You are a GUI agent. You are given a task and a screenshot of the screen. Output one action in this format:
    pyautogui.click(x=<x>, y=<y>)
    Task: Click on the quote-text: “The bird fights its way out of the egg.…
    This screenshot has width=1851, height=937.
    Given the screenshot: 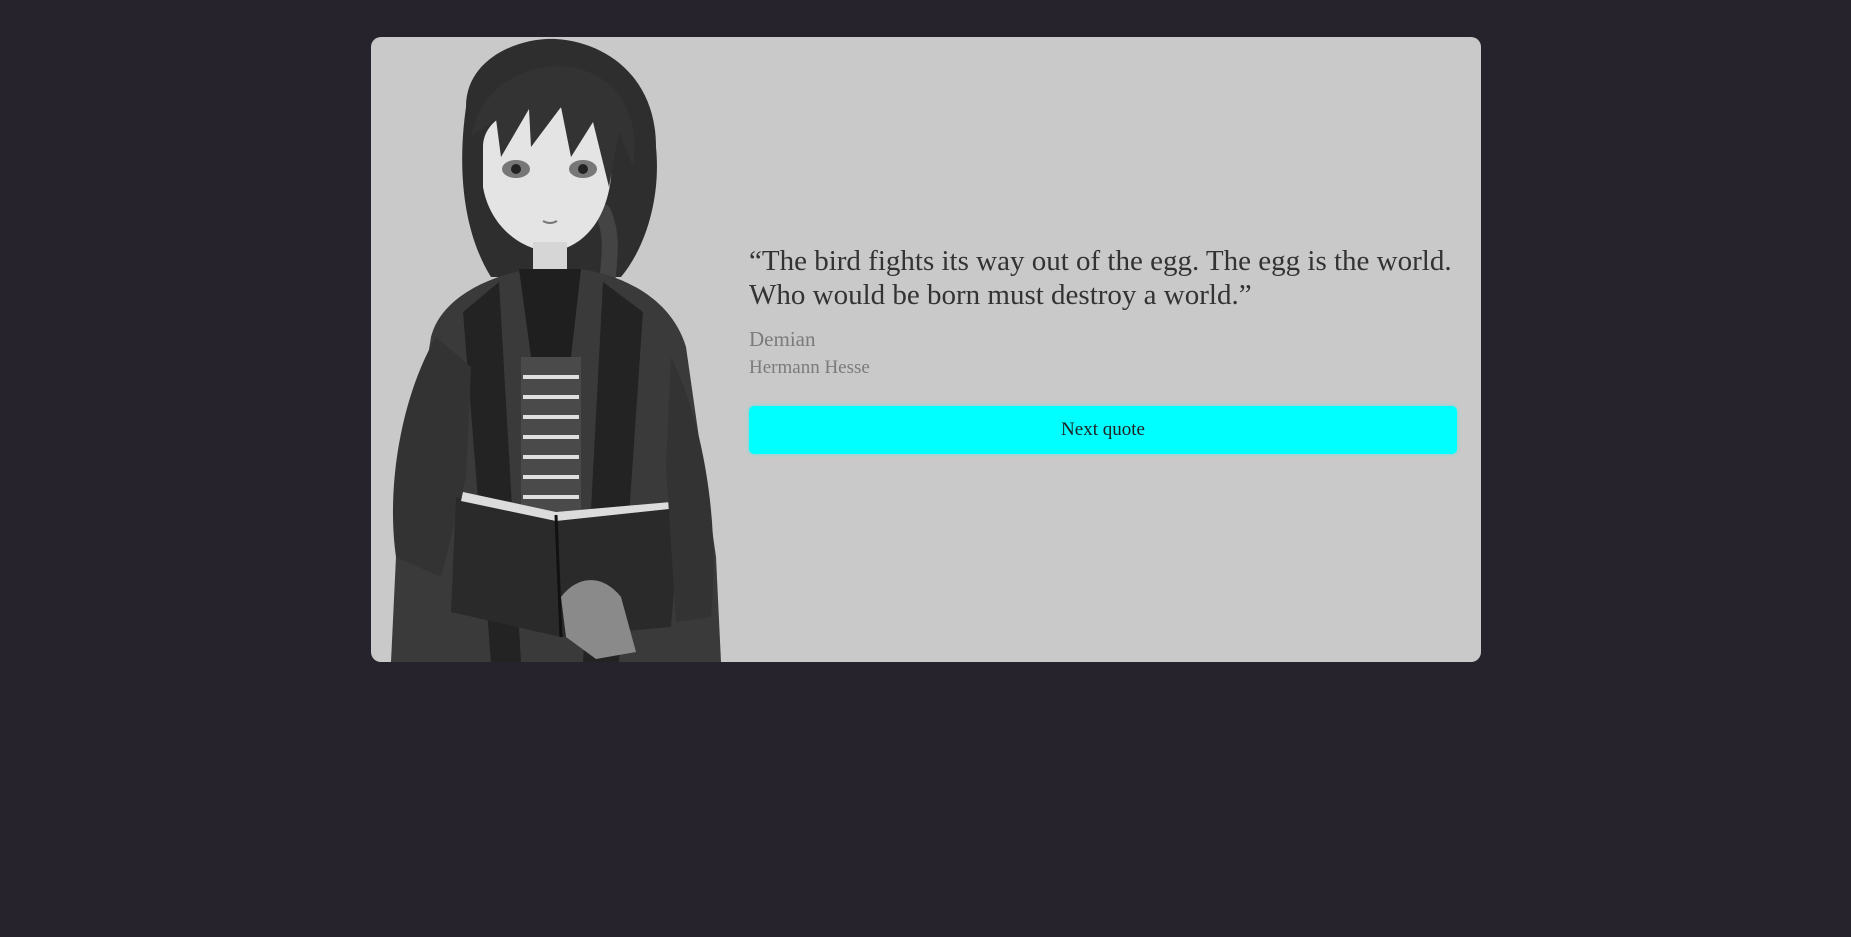 What is the action you would take?
    pyautogui.click(x=1100, y=278)
    